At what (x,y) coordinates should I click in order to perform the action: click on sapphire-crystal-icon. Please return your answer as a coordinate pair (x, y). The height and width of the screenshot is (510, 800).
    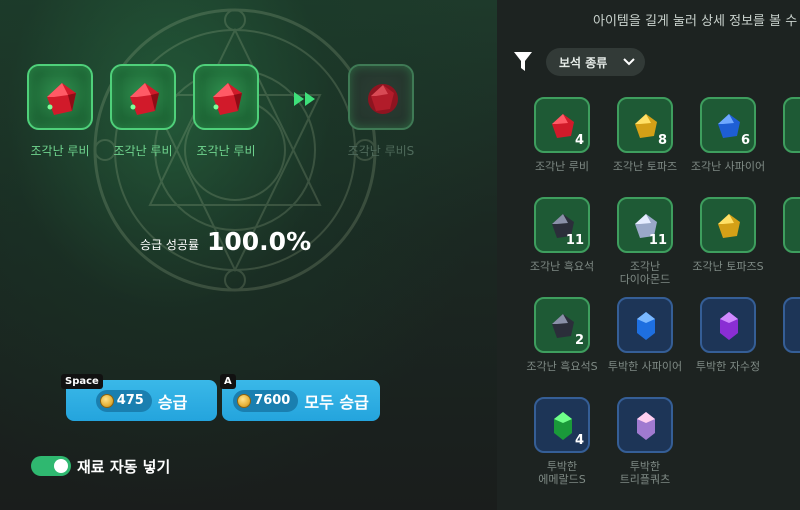
    Looking at the image, I should click on (646, 326).